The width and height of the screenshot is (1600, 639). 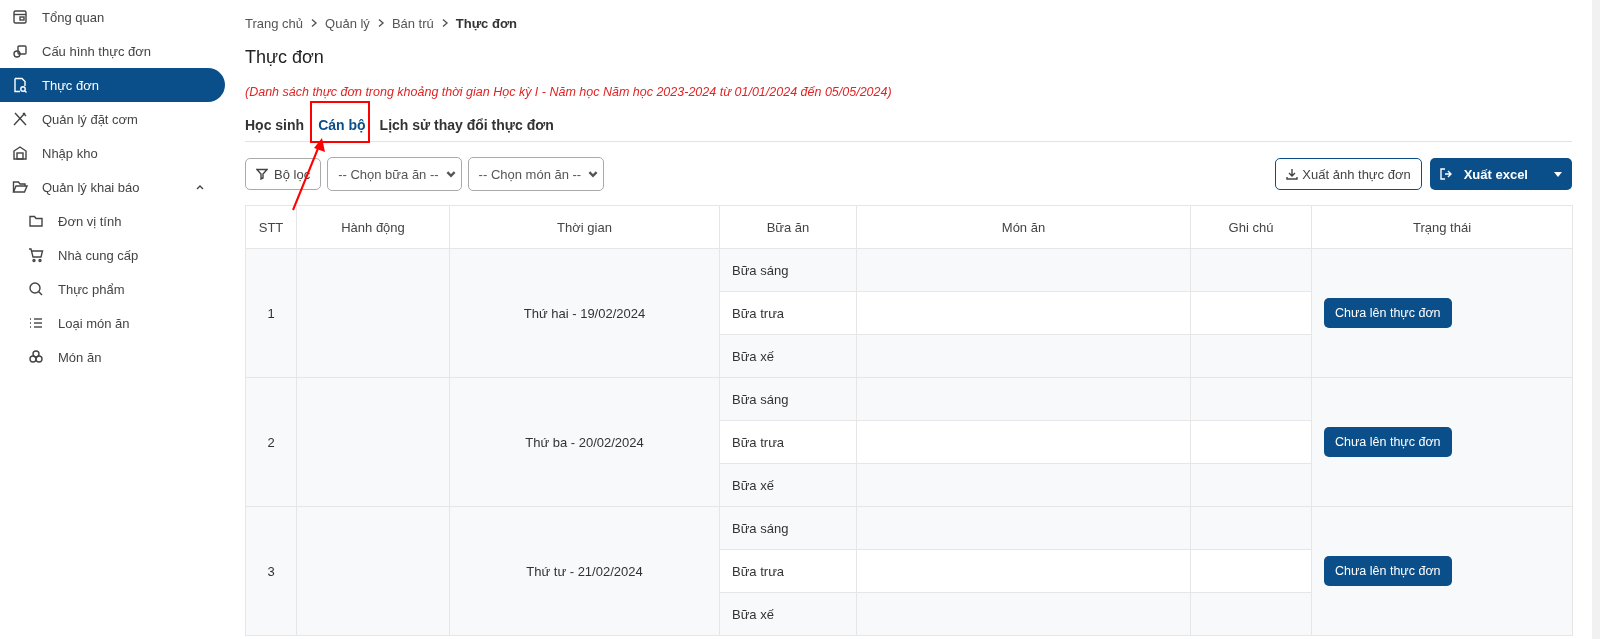 I want to click on column-header: Món ăn, so click(x=1023, y=227).